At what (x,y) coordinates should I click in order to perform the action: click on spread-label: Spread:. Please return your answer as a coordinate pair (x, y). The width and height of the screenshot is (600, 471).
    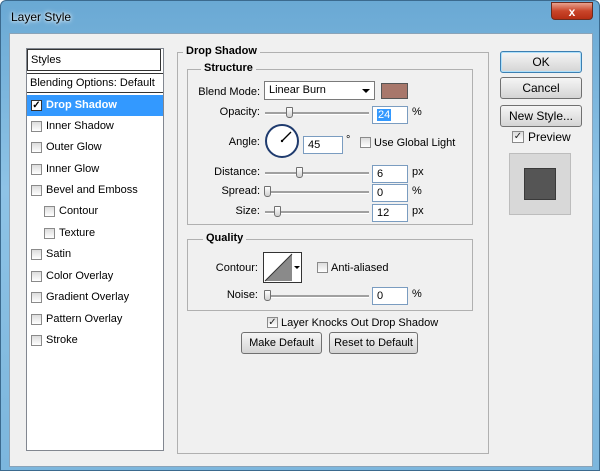
    Looking at the image, I should click on (240, 191).